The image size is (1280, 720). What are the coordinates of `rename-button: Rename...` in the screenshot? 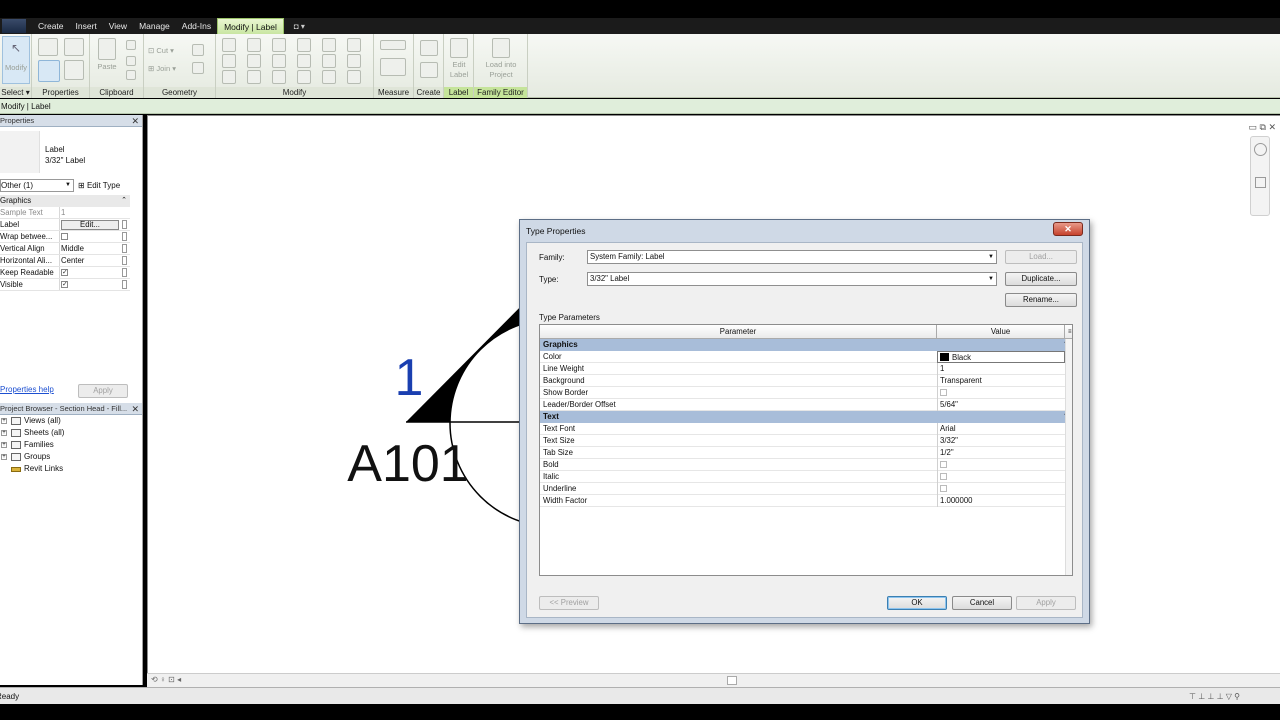 It's located at (1041, 300).